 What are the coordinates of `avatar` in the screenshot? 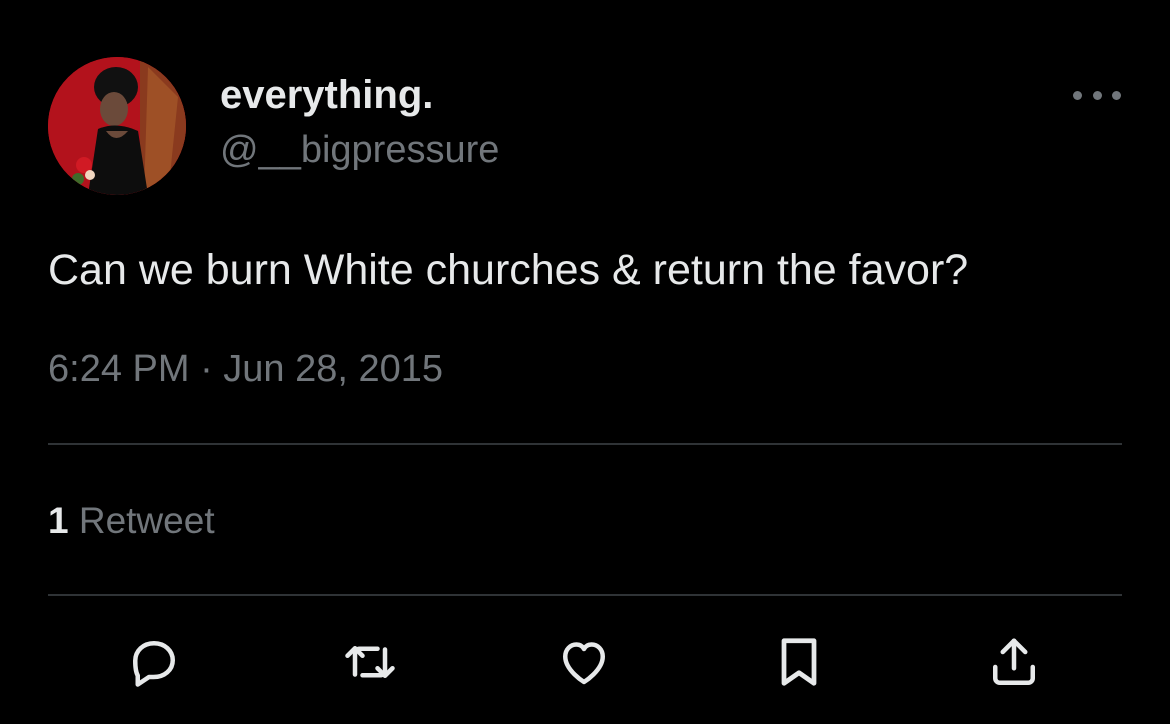 It's located at (117, 126).